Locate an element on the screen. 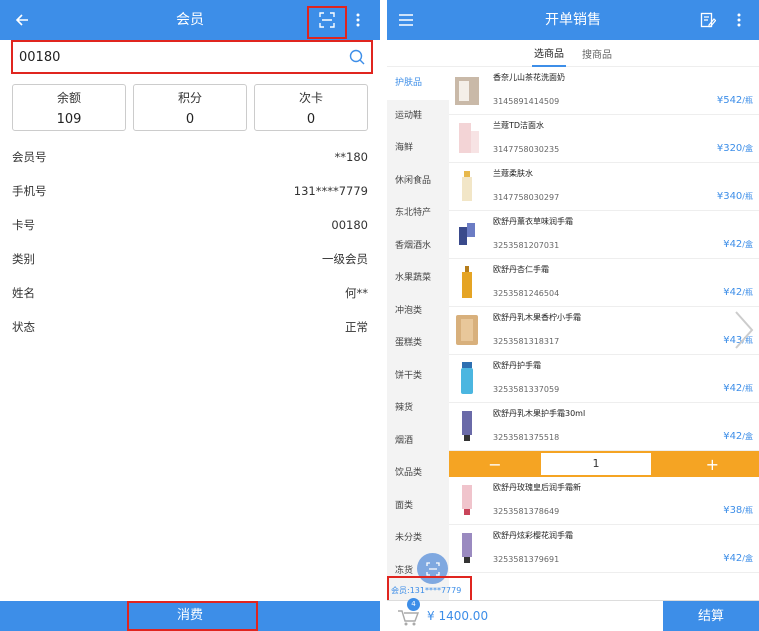  product-code: 3253581379691 is located at coordinates (526, 559).